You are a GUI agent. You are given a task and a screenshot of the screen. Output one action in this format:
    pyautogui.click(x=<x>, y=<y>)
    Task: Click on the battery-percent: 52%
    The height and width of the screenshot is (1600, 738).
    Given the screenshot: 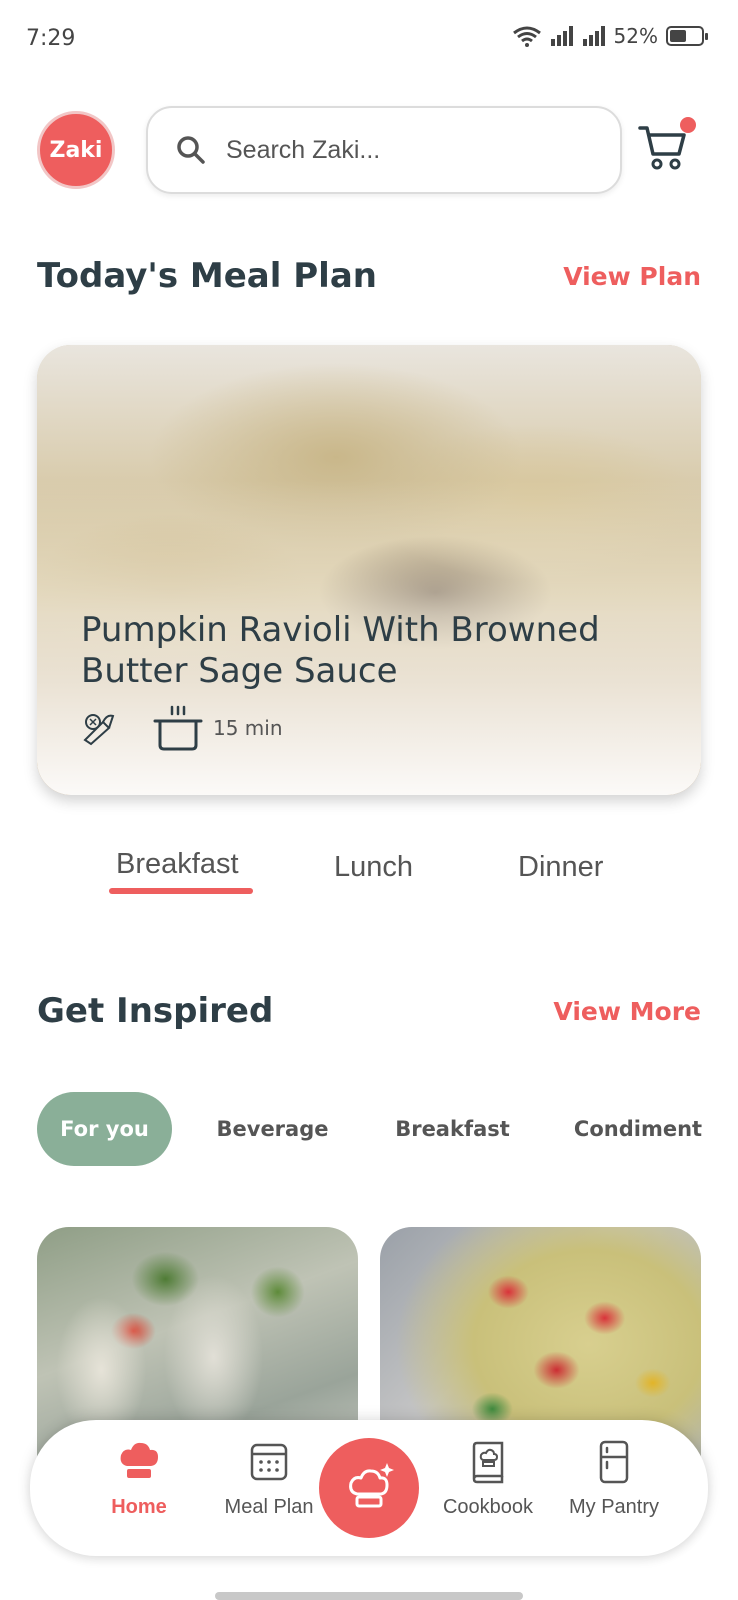 What is the action you would take?
    pyautogui.click(x=635, y=36)
    